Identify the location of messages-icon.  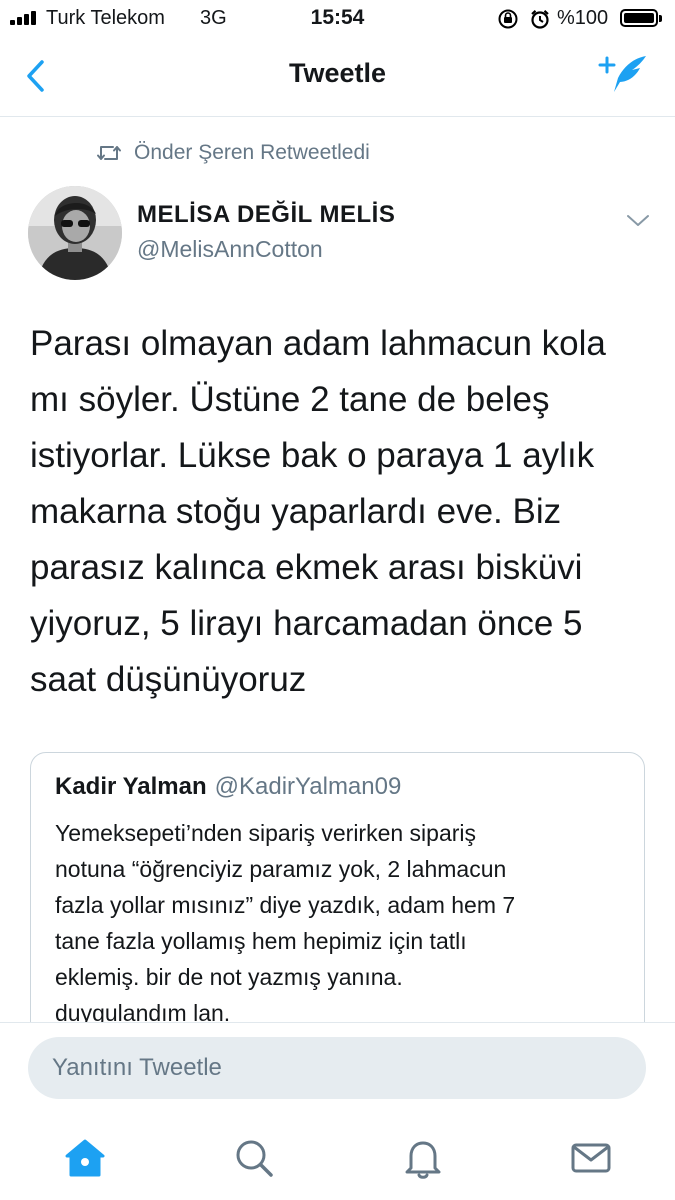
(591, 1158).